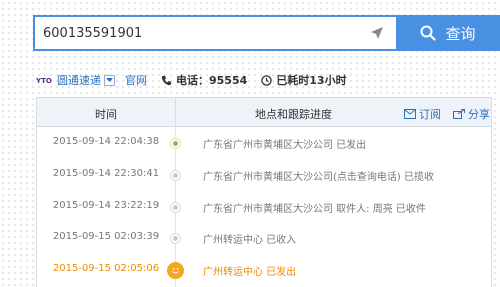 This screenshot has width=500, height=287. What do you see at coordinates (136, 80) in the screenshot?
I see `official-site-link: 官网` at bounding box center [136, 80].